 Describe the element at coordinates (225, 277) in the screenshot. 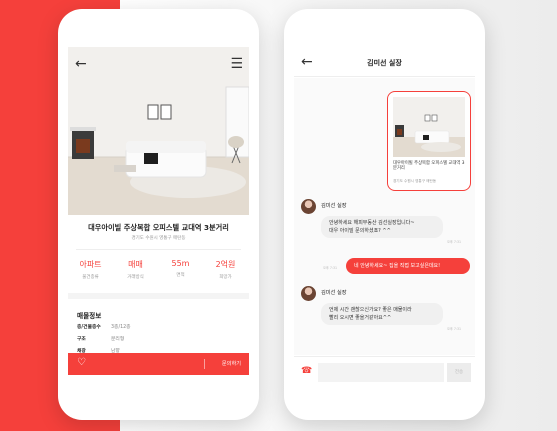

I see `stat-label: 희망가` at that location.